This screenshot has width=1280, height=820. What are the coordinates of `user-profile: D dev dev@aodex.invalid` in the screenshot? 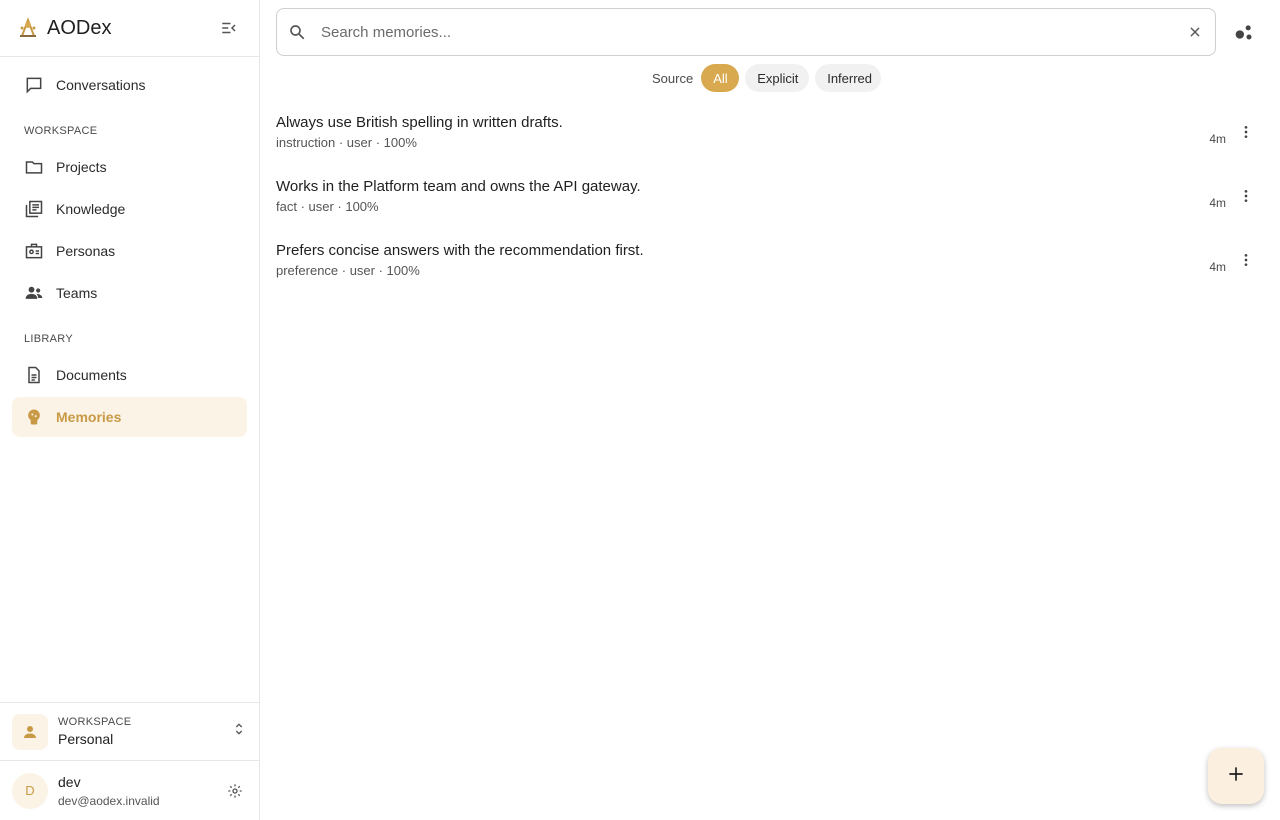 It's located at (129, 790).